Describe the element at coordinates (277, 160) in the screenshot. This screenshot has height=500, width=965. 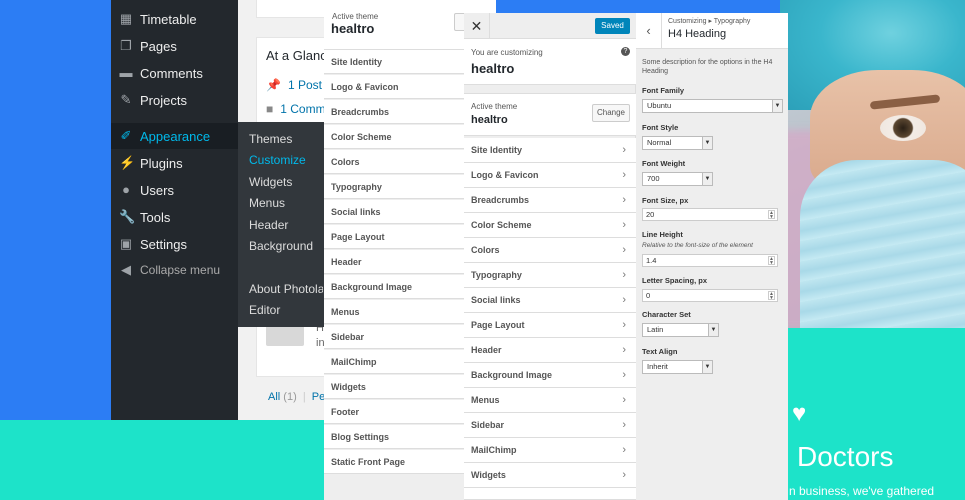
I see `submenu-customize: Customize` at that location.